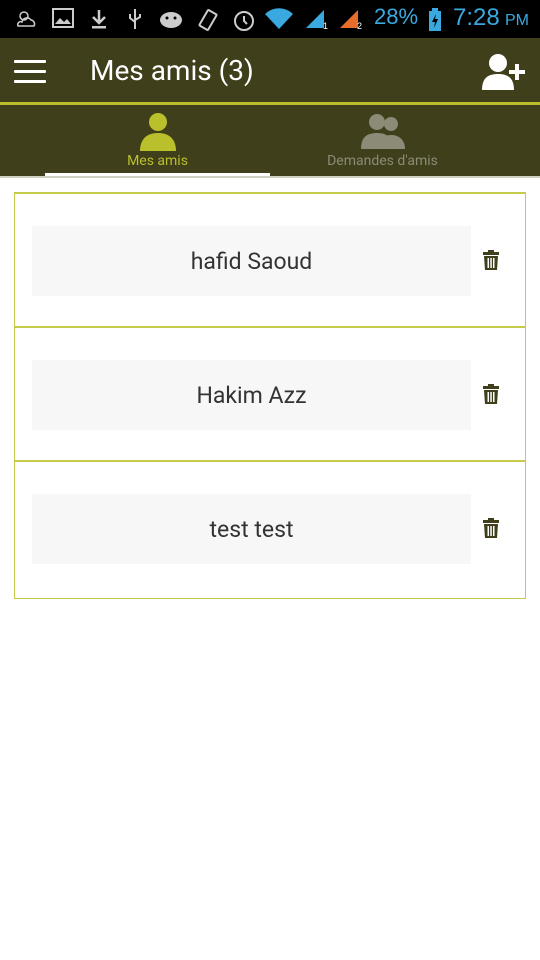 The width and height of the screenshot is (540, 960). What do you see at coordinates (99, 19) in the screenshot?
I see `download-icon` at bounding box center [99, 19].